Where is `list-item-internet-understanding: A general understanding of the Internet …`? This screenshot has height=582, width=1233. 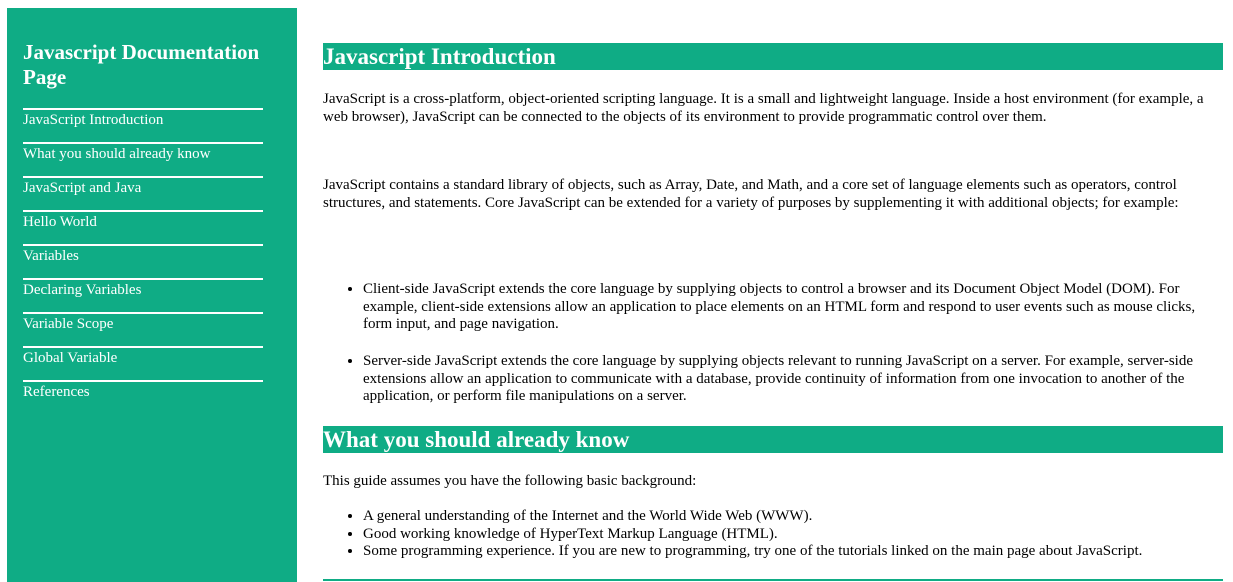 list-item-internet-understanding: A general understanding of the Internet … is located at coordinates (793, 517).